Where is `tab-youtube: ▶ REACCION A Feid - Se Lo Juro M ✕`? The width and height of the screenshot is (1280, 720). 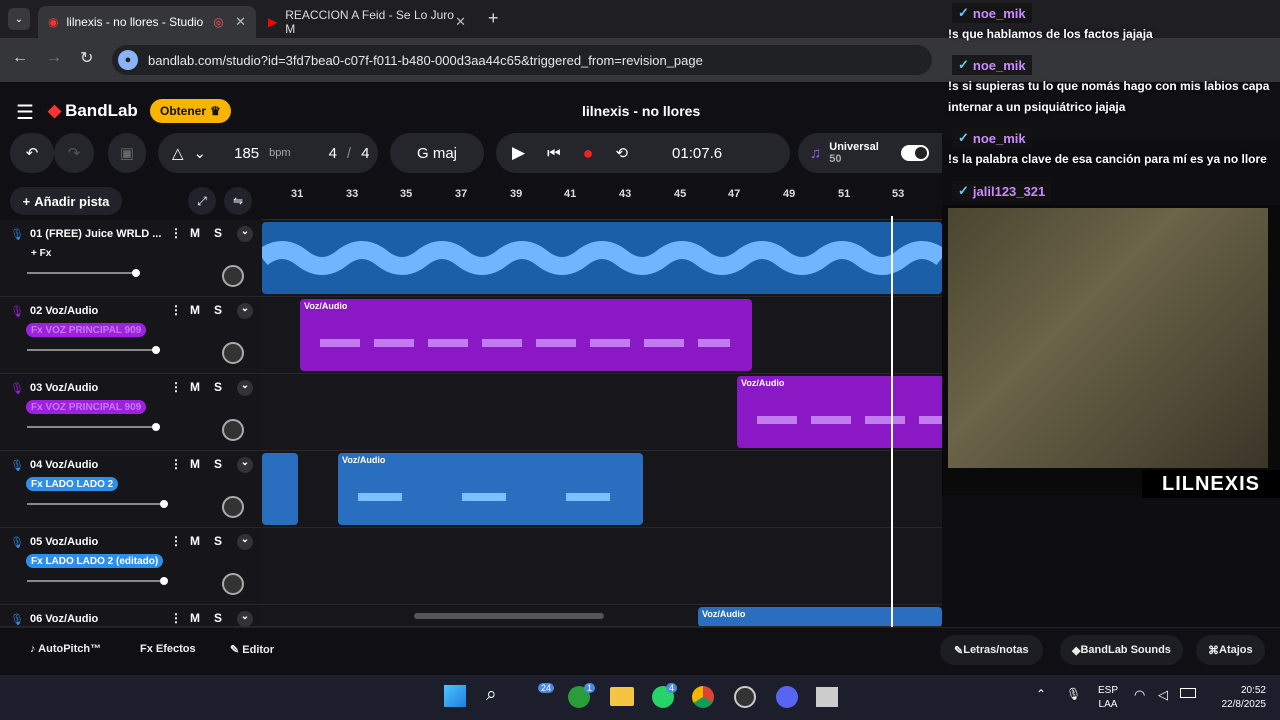
tab-youtube: ▶ REACCION A Feid - Se Lo Juro M ✕ is located at coordinates (367, 22).